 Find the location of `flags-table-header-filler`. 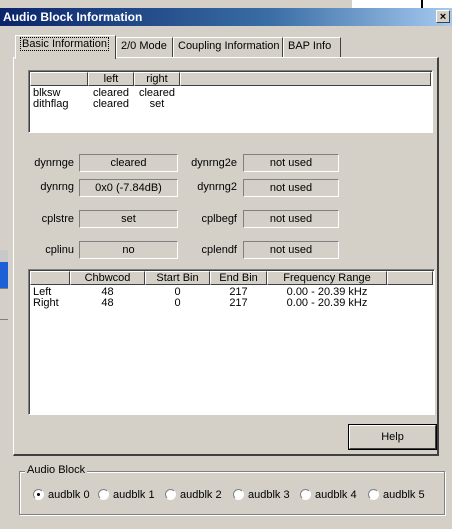

flags-table-header-filler is located at coordinates (305, 79).